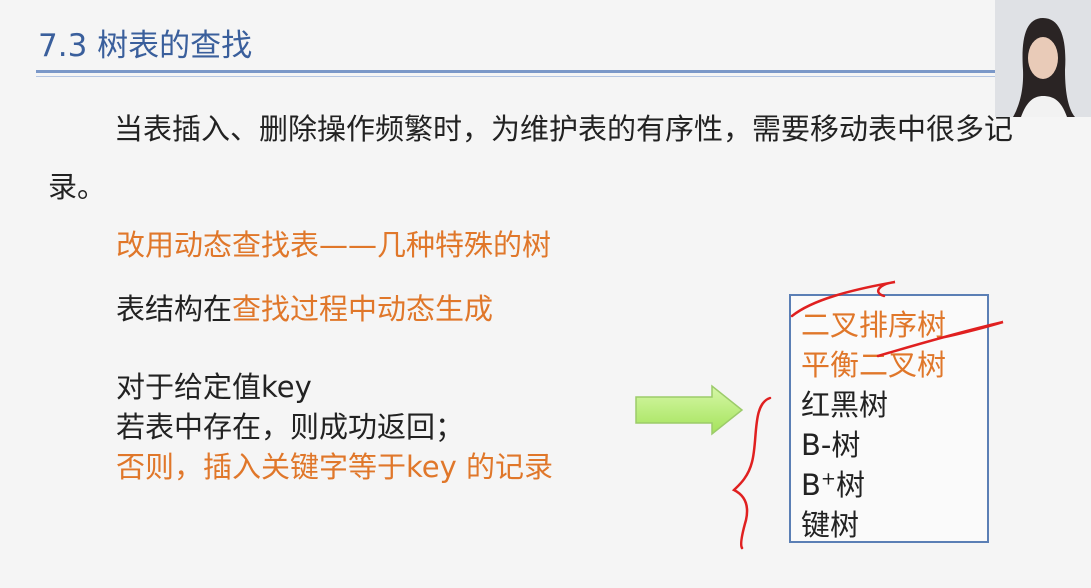  I want to click on webcam-overlay, so click(1043, 58).